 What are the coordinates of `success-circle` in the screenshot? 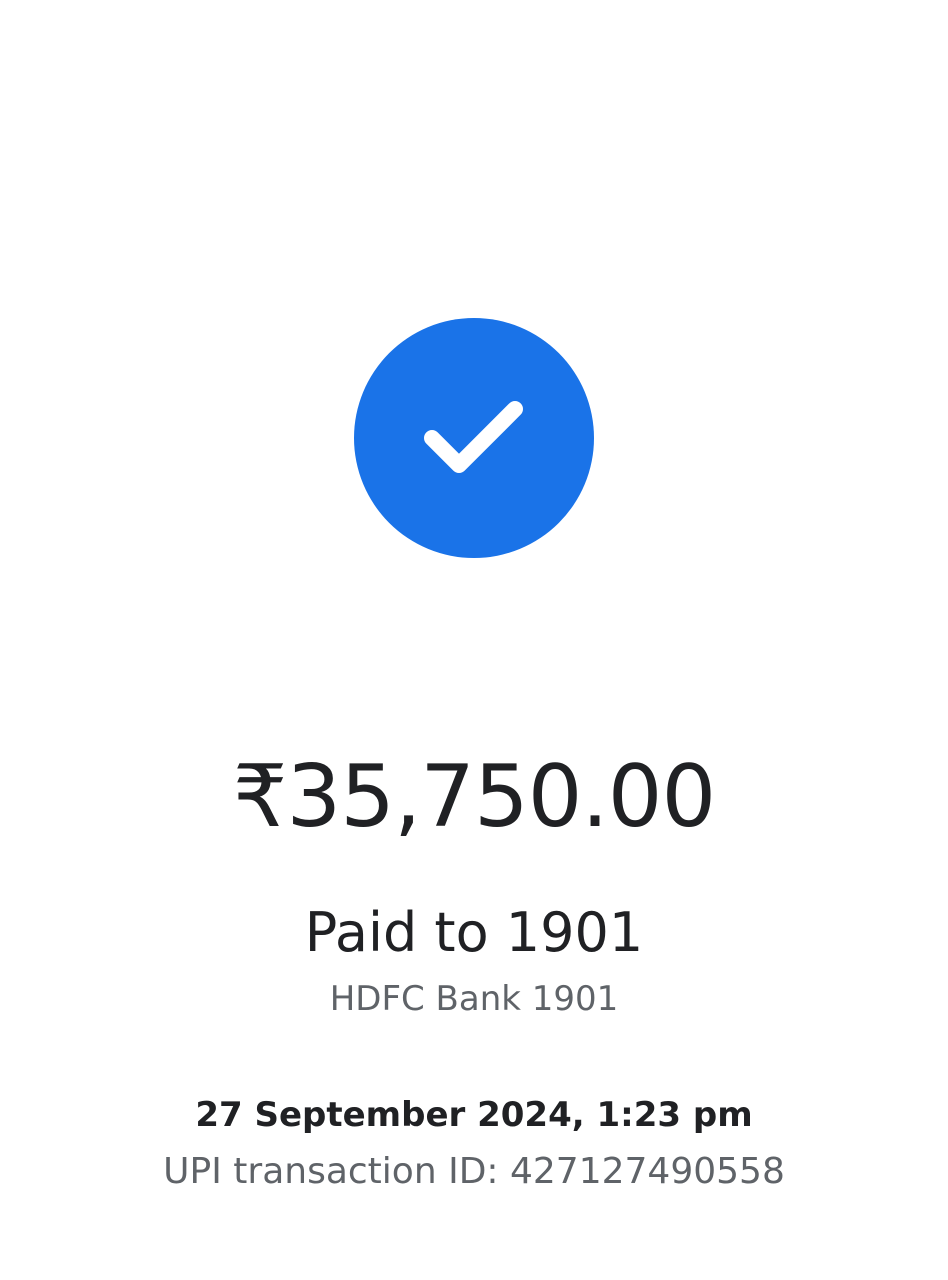 It's located at (474, 438).